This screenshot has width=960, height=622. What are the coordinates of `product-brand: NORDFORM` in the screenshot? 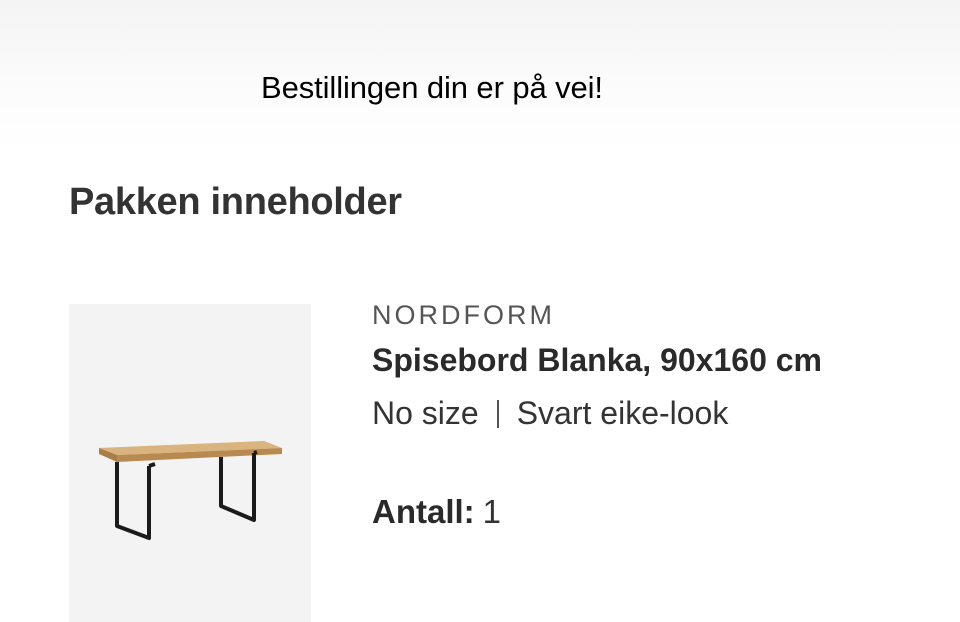 It's located at (463, 315).